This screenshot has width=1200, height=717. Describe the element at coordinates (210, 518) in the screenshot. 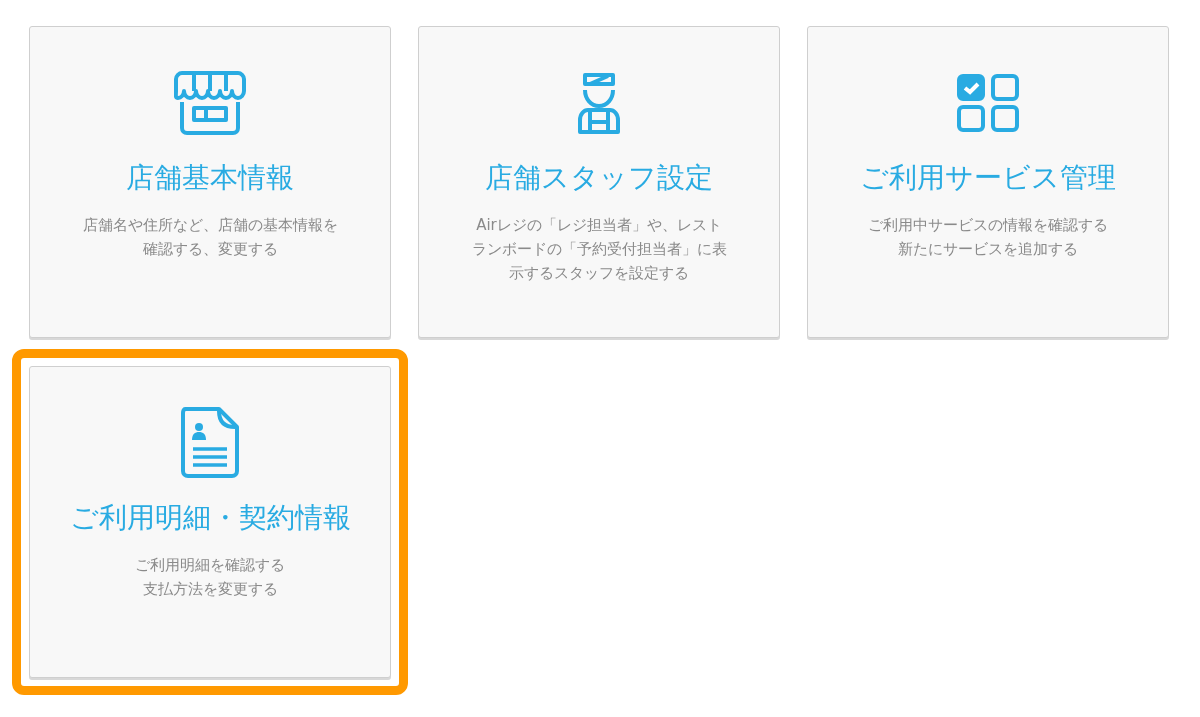

I see `card-title: ご利用明細・契約情報` at that location.